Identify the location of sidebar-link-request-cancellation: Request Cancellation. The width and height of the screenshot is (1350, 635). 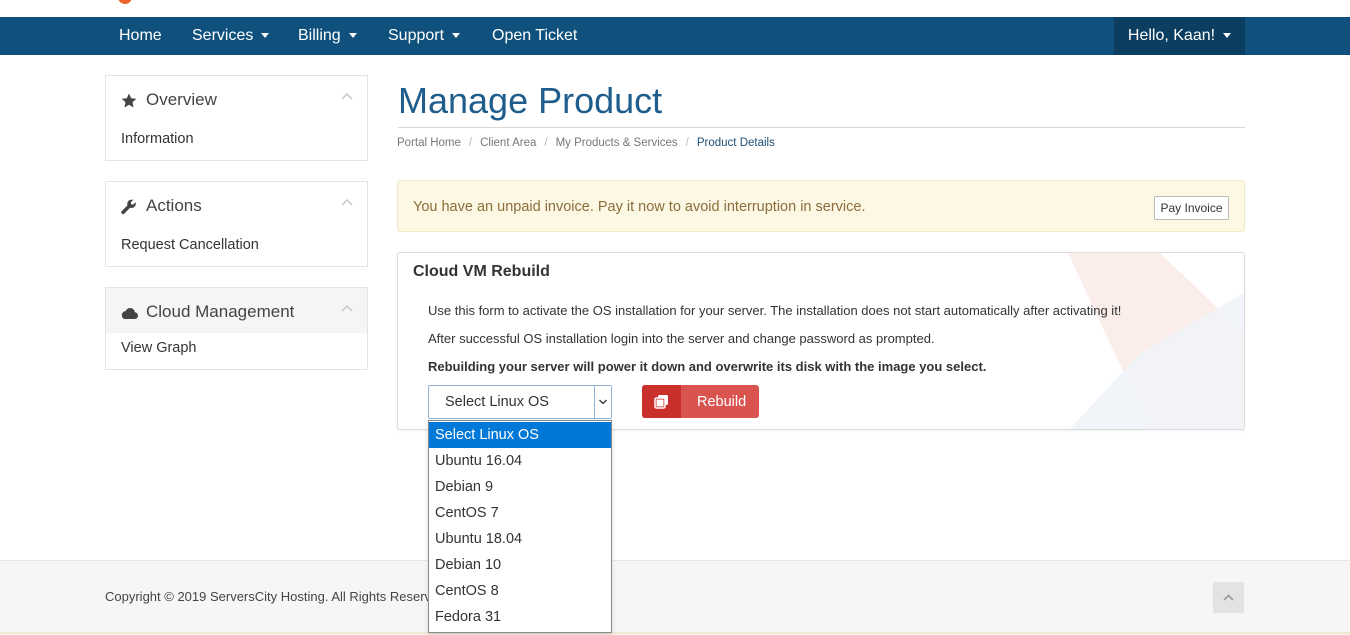
(236, 248).